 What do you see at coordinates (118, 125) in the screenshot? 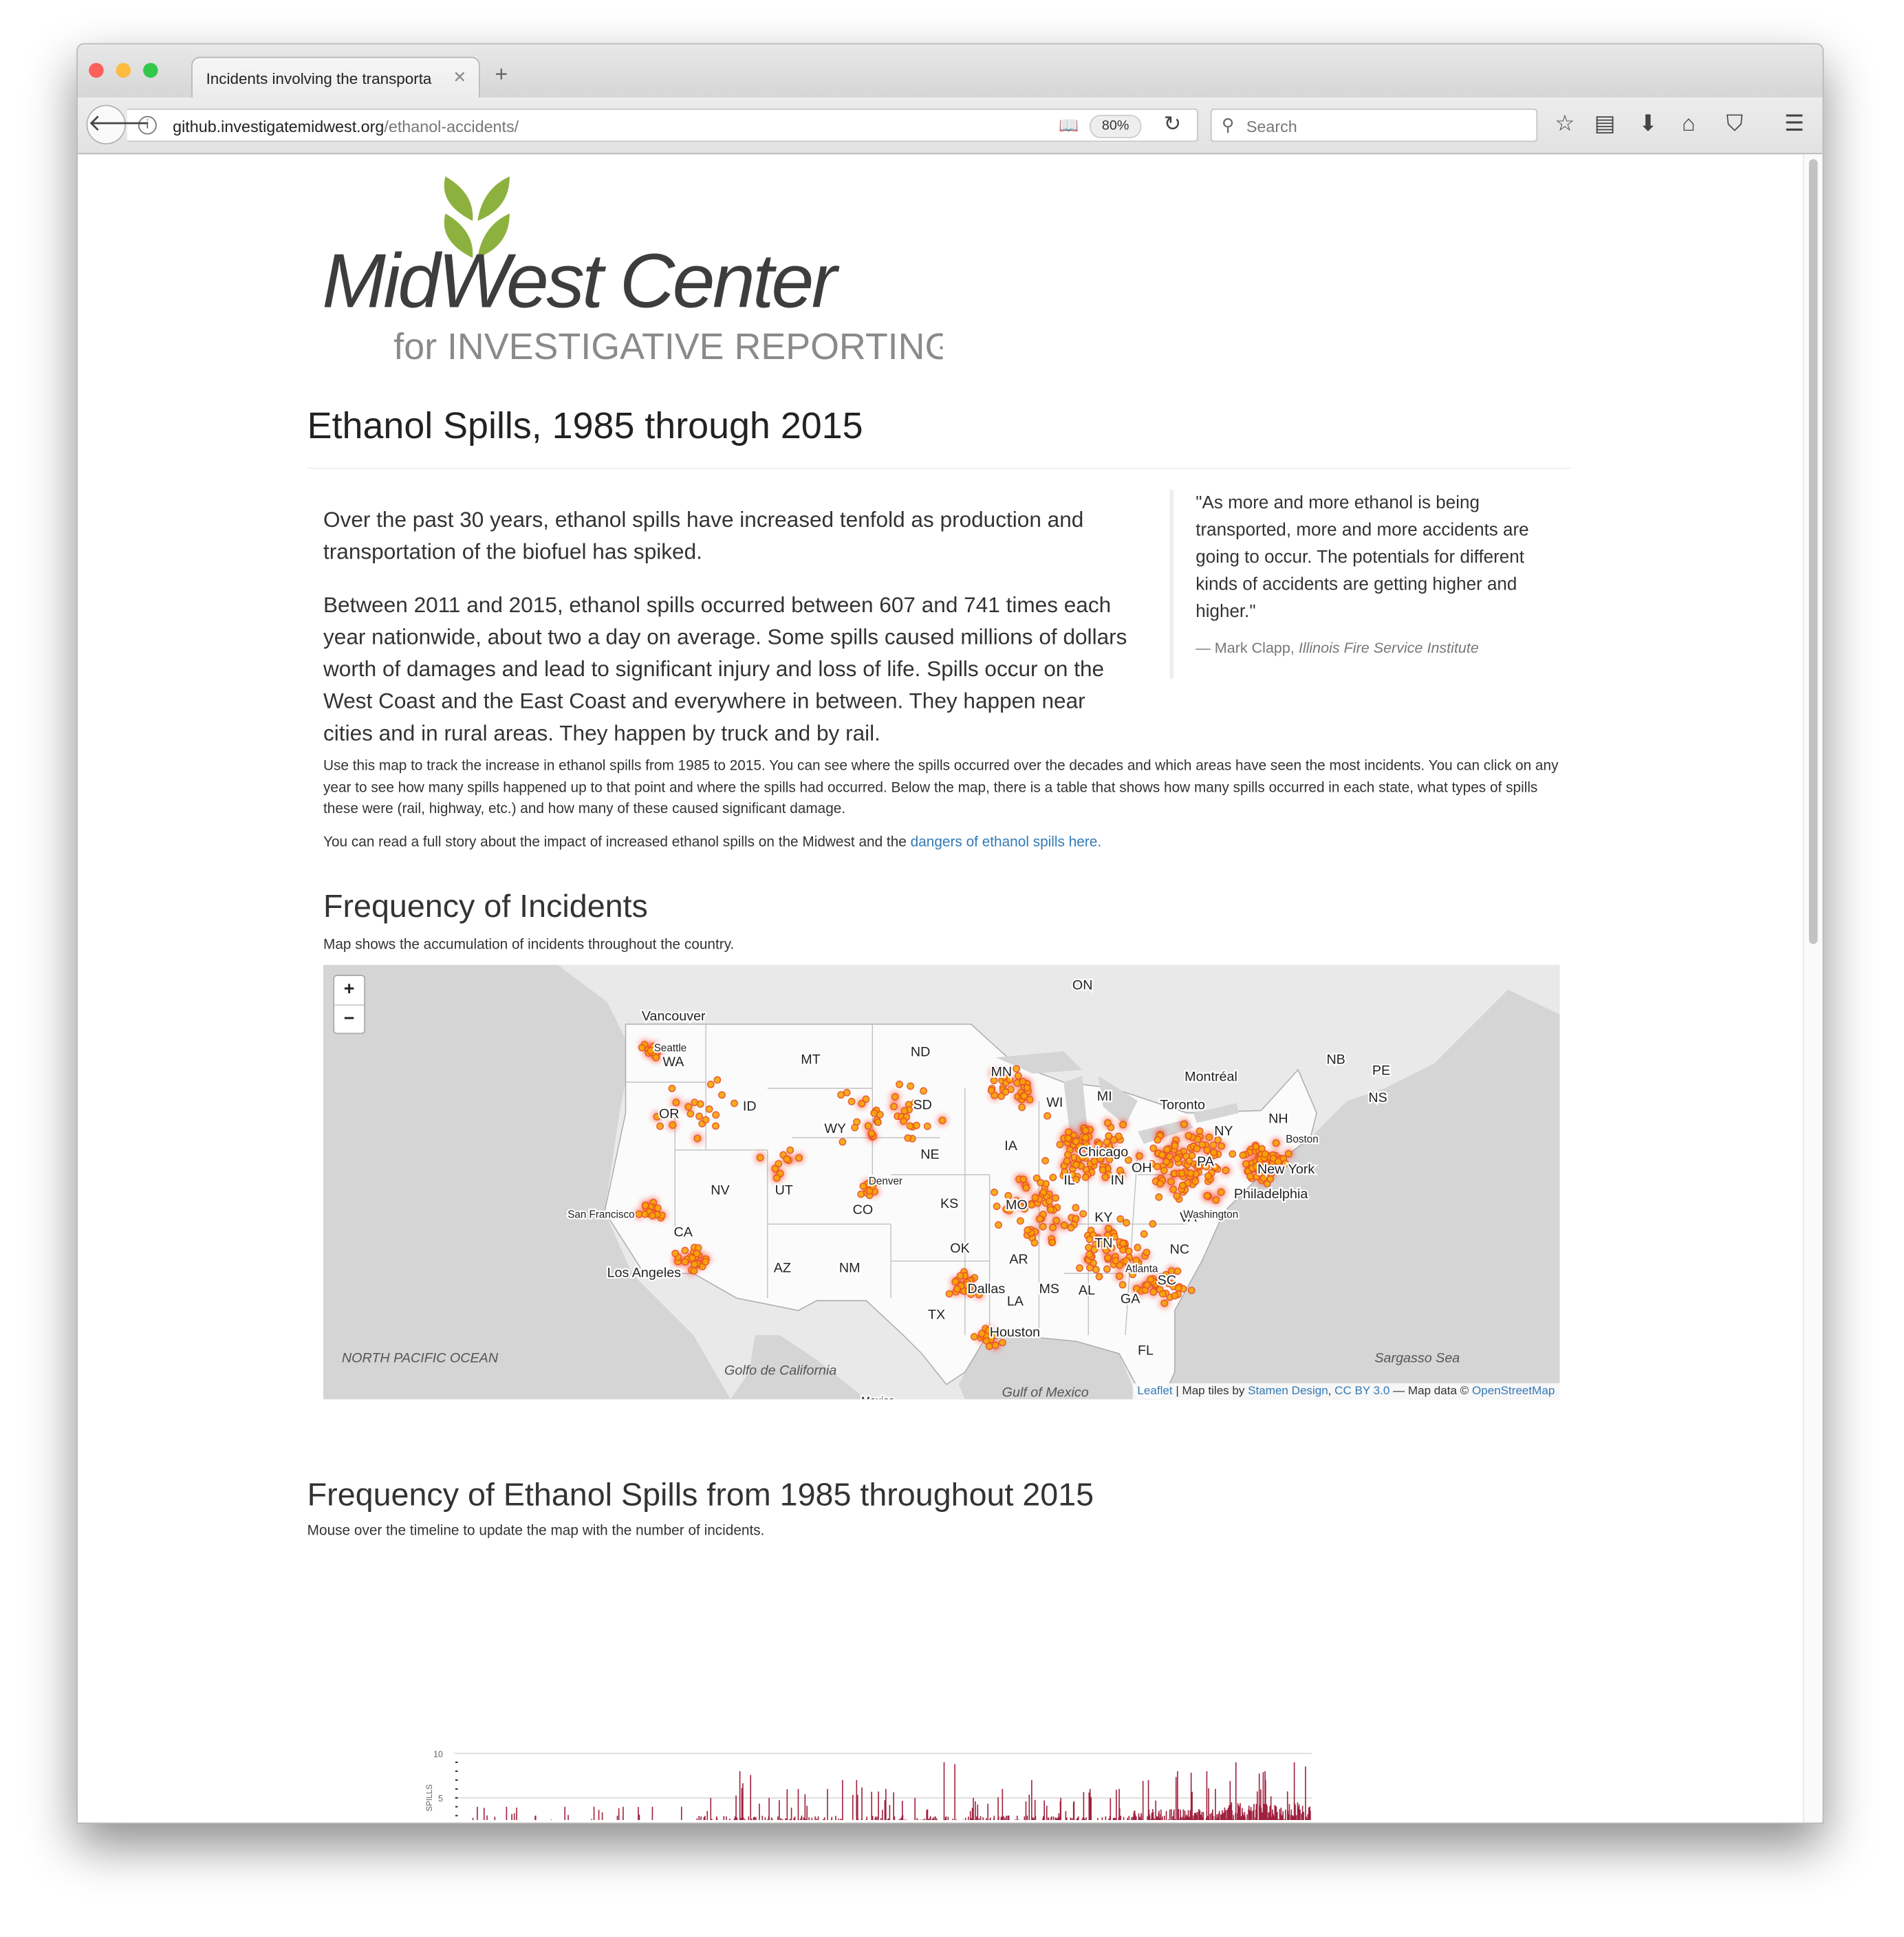
I see `back-button: 🡐` at bounding box center [118, 125].